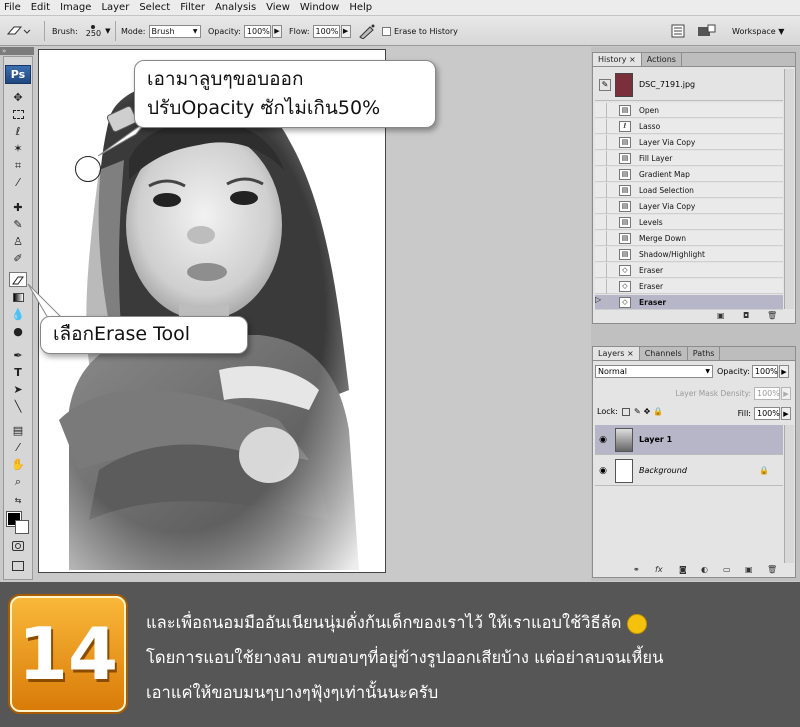  Describe the element at coordinates (18, 314) in the screenshot. I see `blur-tool-icon: 💧` at that location.